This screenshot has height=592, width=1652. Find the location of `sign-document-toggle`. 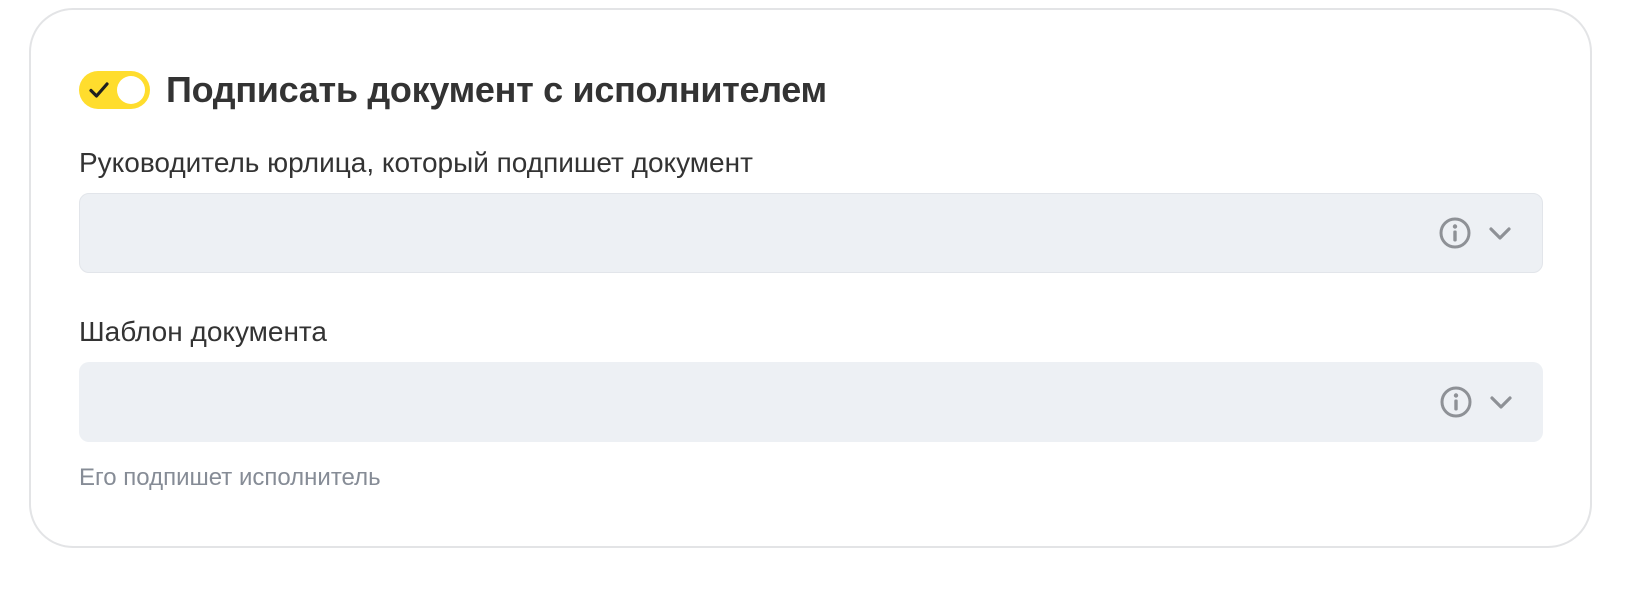

sign-document-toggle is located at coordinates (114, 90).